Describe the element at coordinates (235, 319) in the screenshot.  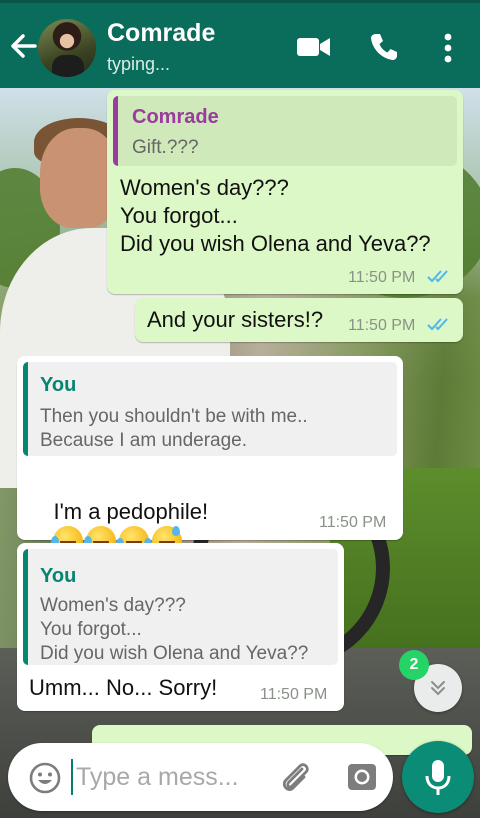
I see `message-text: And your sisters!?` at that location.